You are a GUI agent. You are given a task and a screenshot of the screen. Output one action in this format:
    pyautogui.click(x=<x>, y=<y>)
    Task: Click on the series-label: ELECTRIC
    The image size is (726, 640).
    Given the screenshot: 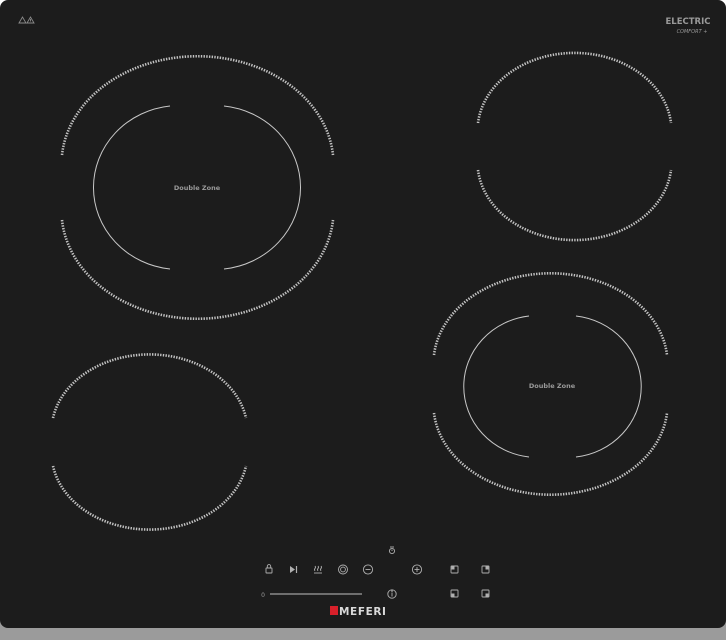 What is the action you would take?
    pyautogui.click(x=687, y=22)
    